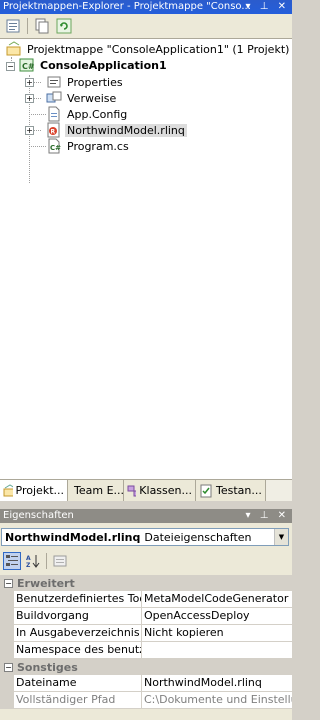 Image resolution: width=320 pixels, height=720 pixels. What do you see at coordinates (54, 82) in the screenshot?
I see `properties-icon` at bounding box center [54, 82].